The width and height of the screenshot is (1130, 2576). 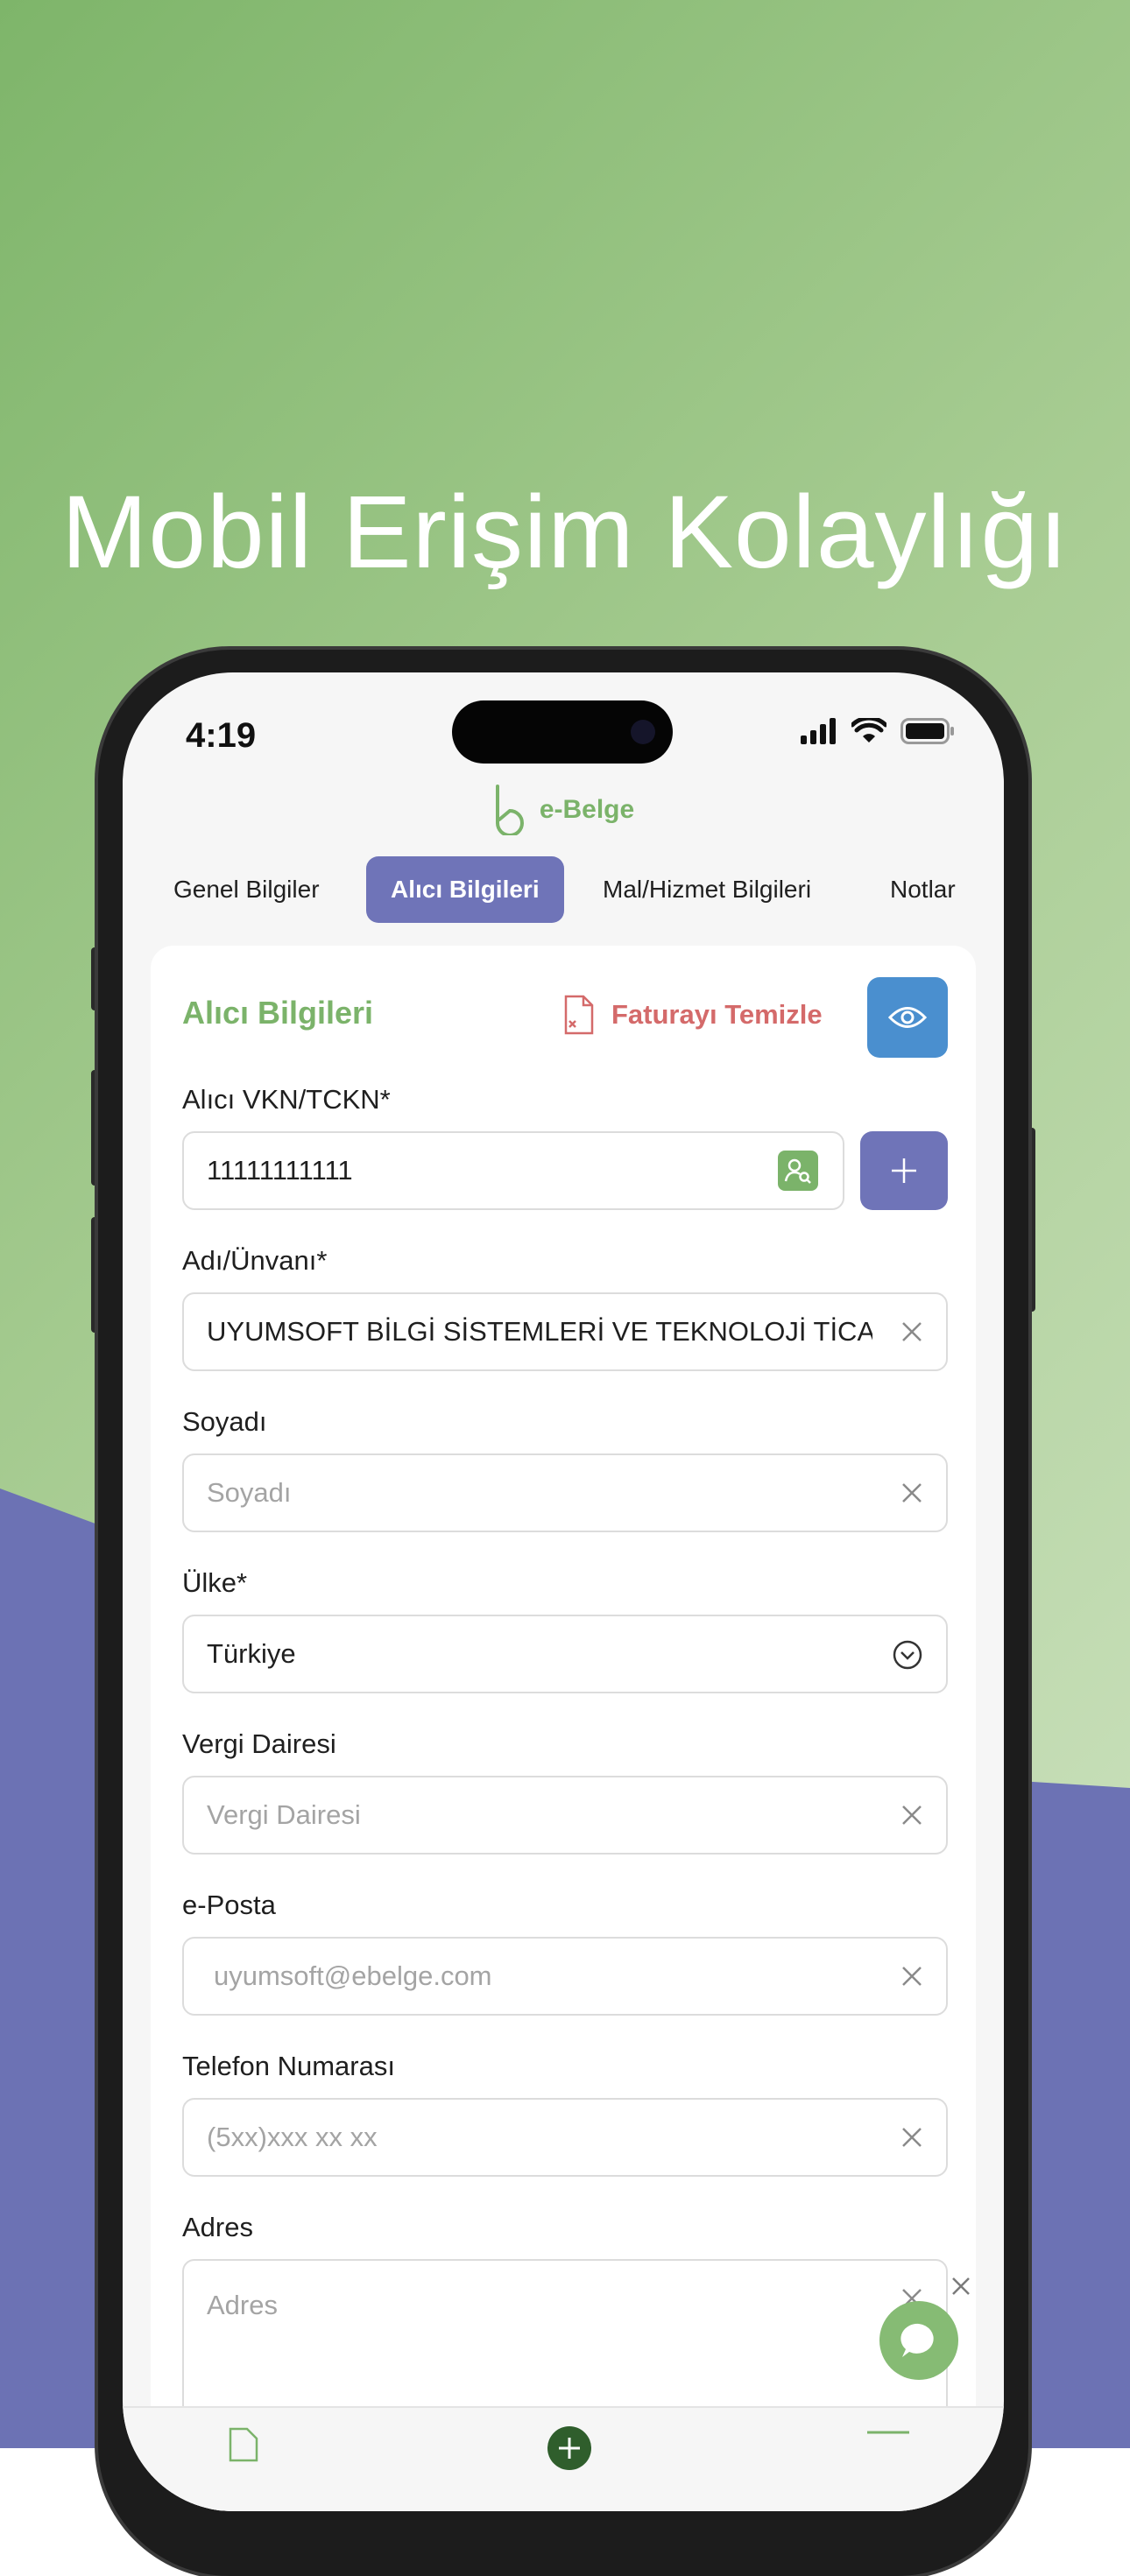 I want to click on chat-bubble-icon, so click(x=917, y=2340).